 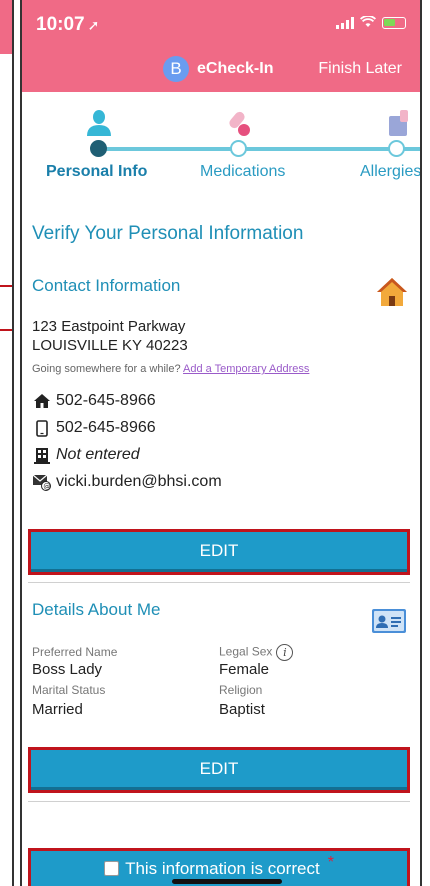 I want to click on home-indicator, so click(x=227, y=881).